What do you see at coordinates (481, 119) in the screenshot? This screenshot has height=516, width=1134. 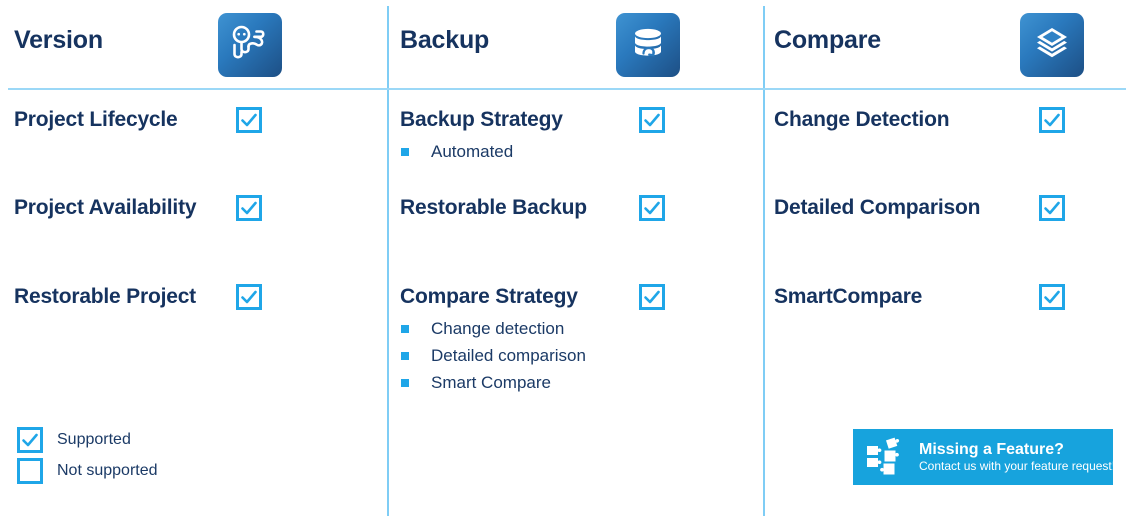 I see `feature-label: Backup Strategy` at bounding box center [481, 119].